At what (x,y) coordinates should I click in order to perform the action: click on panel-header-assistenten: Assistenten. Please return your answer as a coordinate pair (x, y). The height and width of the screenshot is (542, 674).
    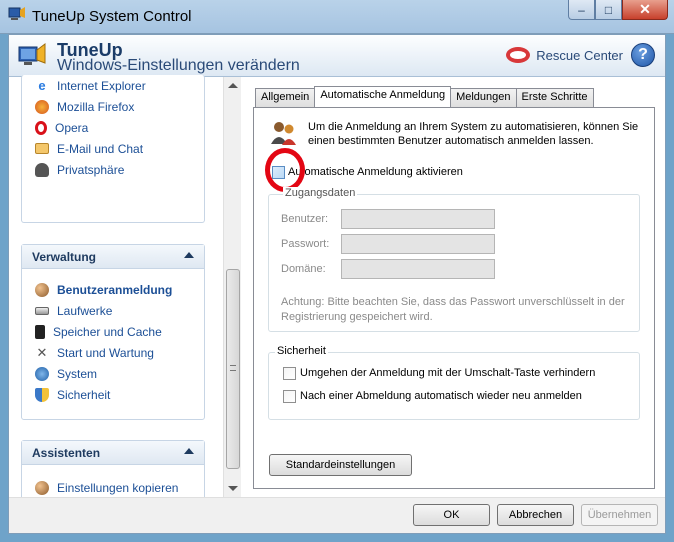
    Looking at the image, I should click on (113, 453).